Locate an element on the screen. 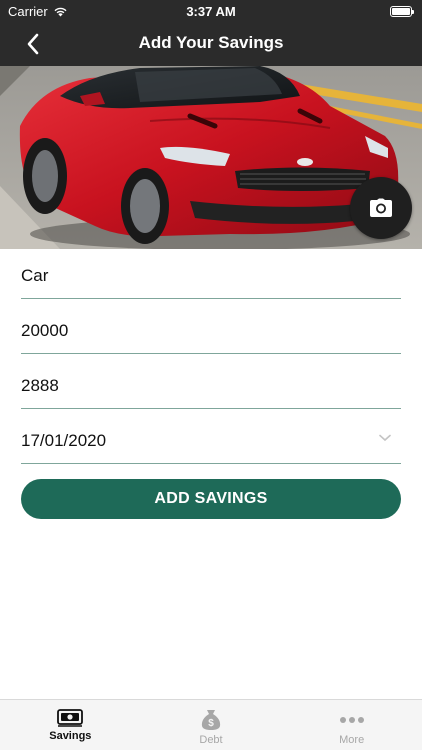 The width and height of the screenshot is (422, 750). tab-debt: $ Debt is located at coordinates (211, 725).